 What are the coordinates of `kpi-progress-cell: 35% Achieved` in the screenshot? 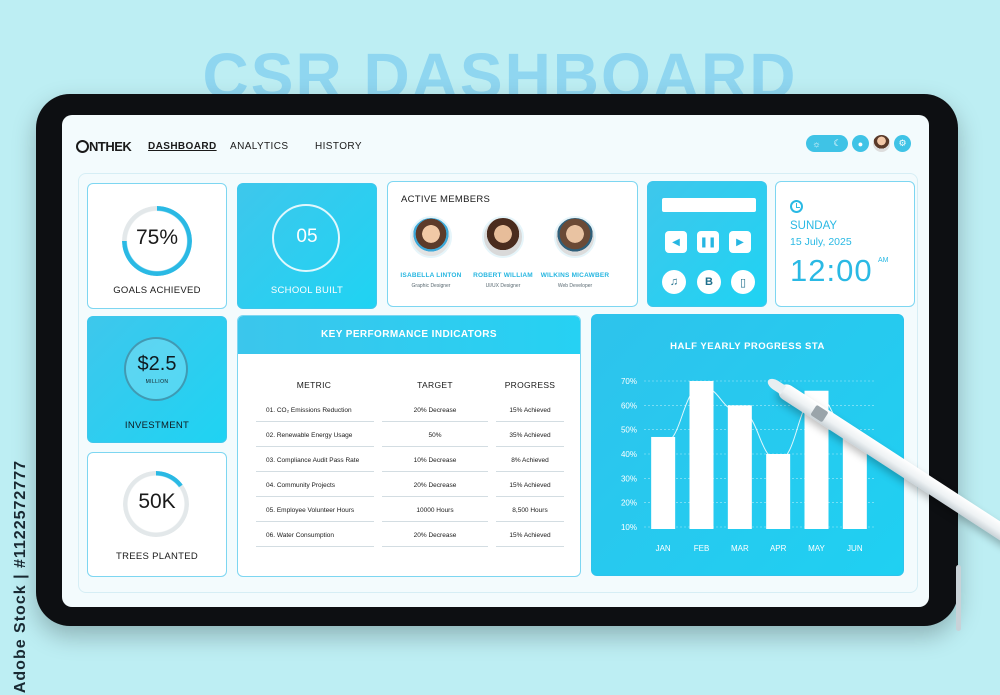 It's located at (530, 435).